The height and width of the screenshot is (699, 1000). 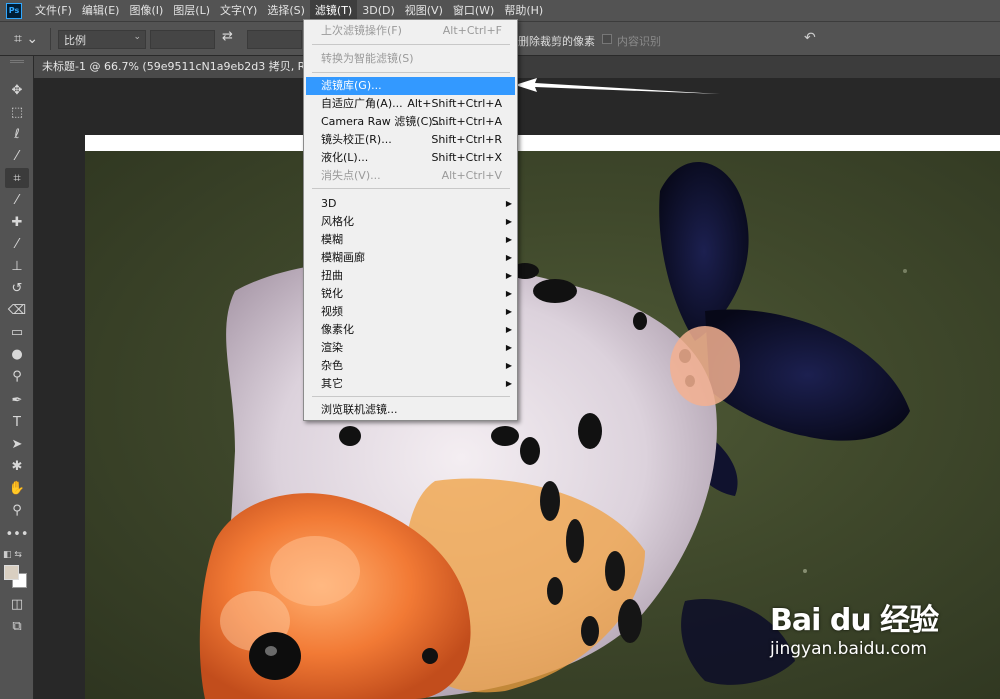 What do you see at coordinates (137, 37) in the screenshot?
I see `chevron-down-icon: ⌄` at bounding box center [137, 37].